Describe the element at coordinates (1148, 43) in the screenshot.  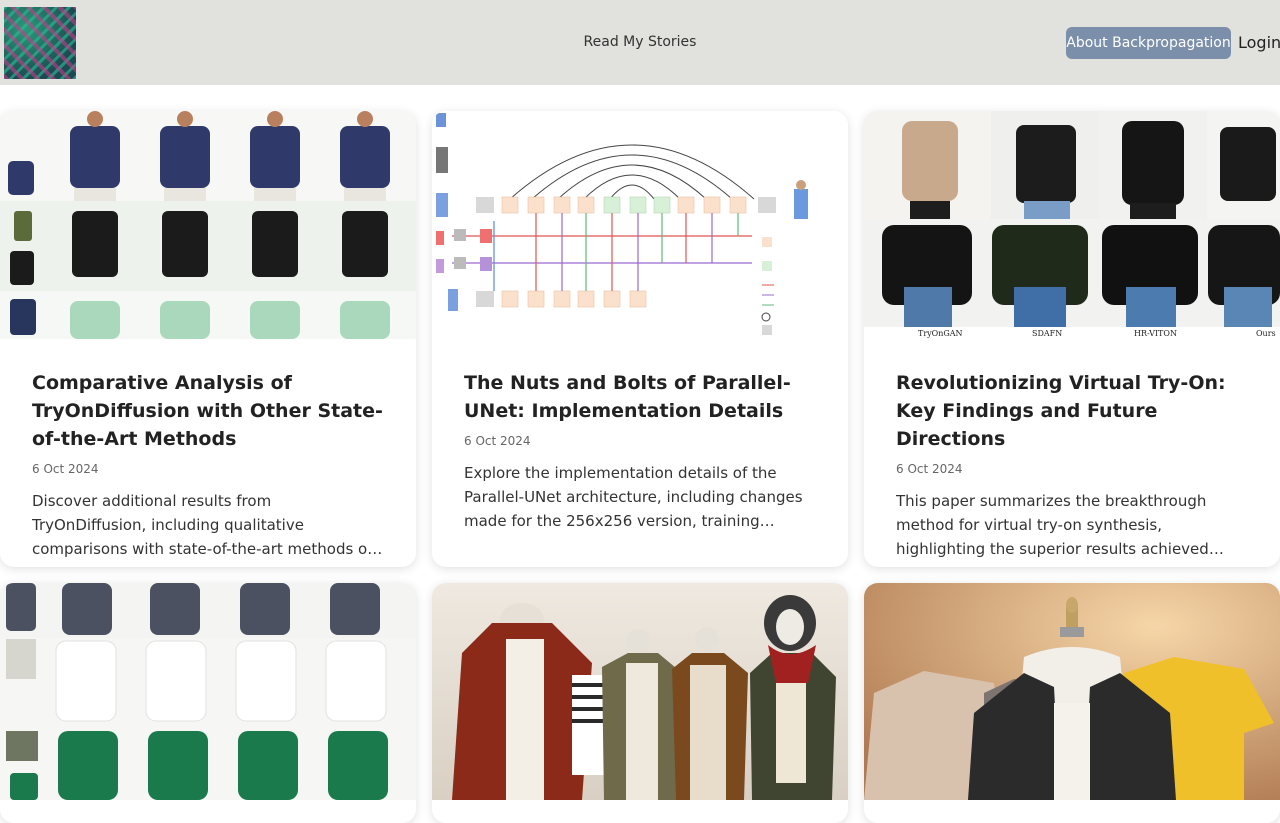
I see `about-backpropagation-button: About Backpropagation` at that location.